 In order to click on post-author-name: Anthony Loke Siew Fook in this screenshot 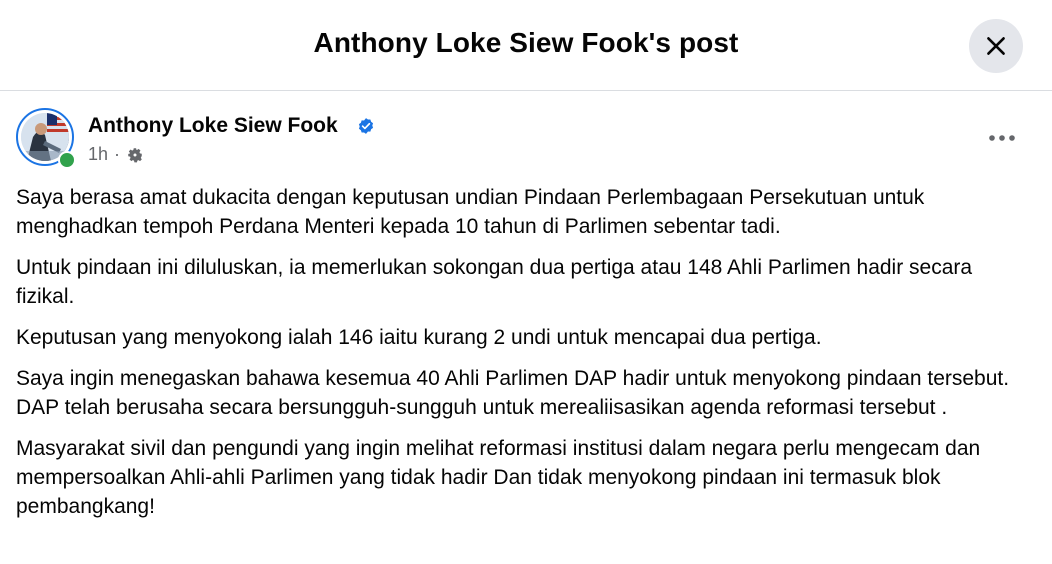, I will do `click(213, 126)`.